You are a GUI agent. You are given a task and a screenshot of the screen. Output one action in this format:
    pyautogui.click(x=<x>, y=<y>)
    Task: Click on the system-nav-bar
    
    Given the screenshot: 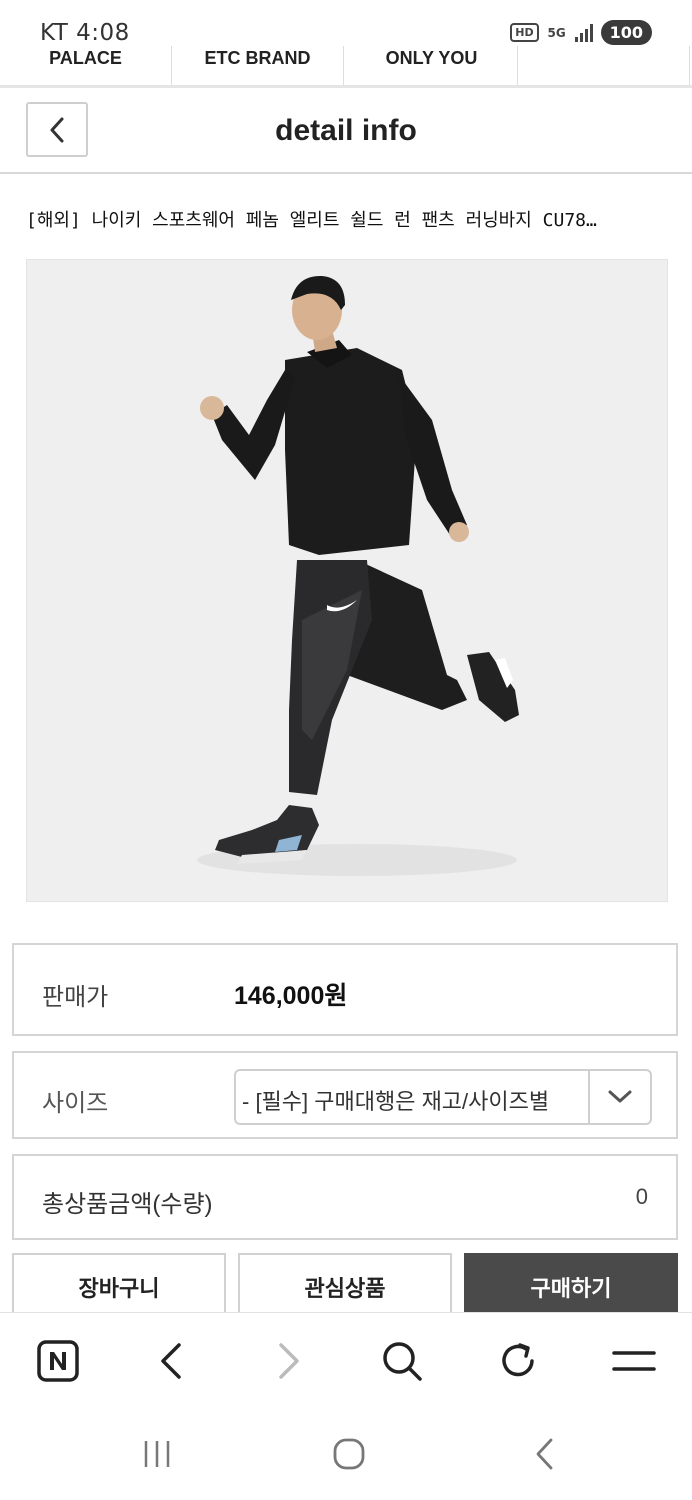 What is the action you would take?
    pyautogui.click(x=346, y=1454)
    